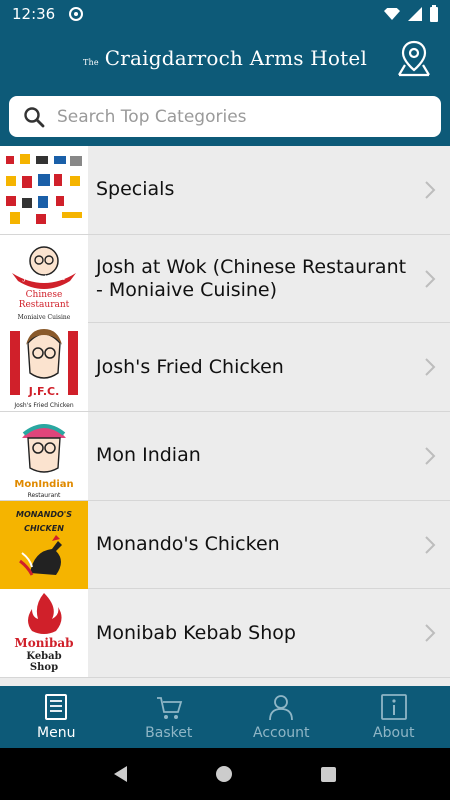 The image size is (450, 800). What do you see at coordinates (44, 391) in the screenshot?
I see `logo-text-jfc: J.F.C.` at bounding box center [44, 391].